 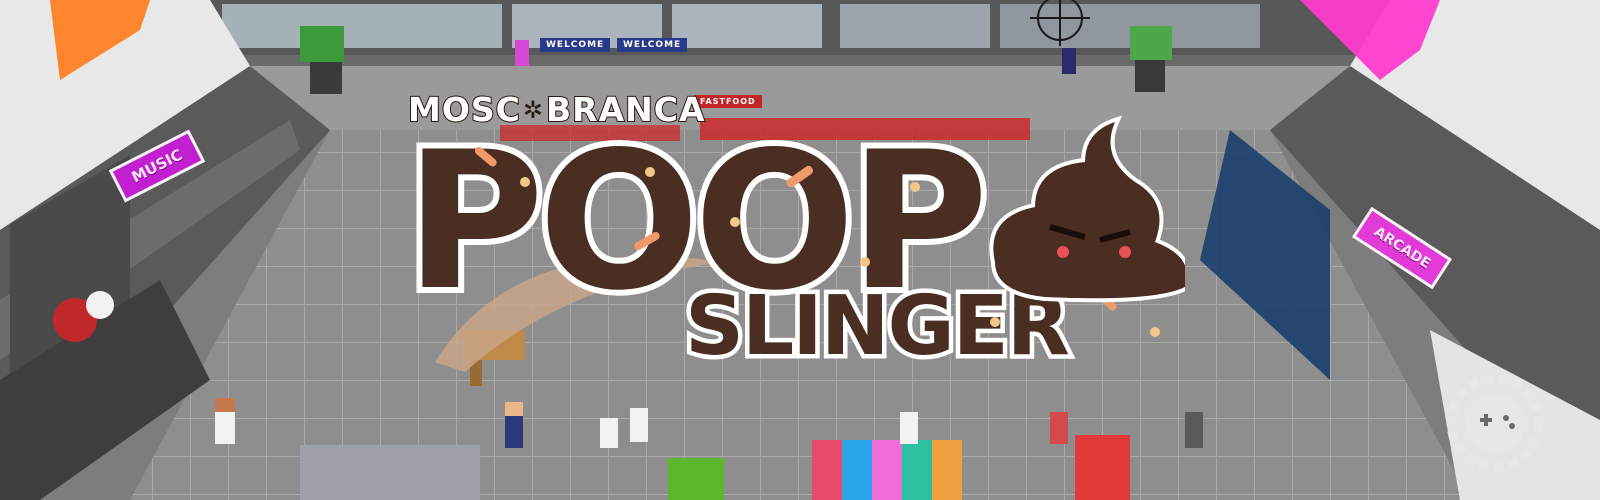 I want to click on welcome-sign-1: WELCOME, so click(x=575, y=45).